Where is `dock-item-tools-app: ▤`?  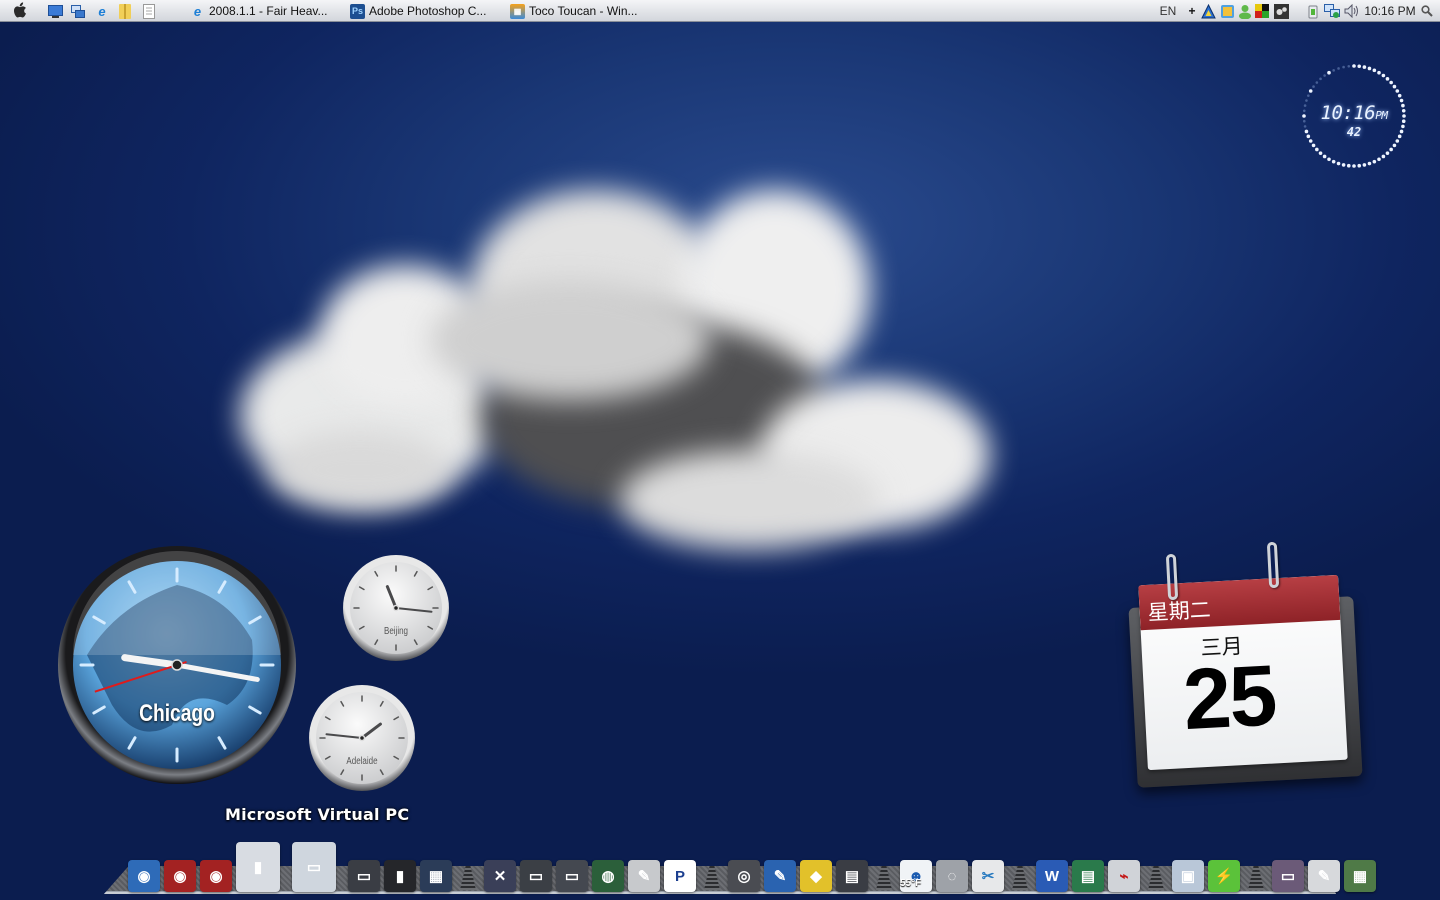 dock-item-tools-app: ▤ is located at coordinates (852, 875).